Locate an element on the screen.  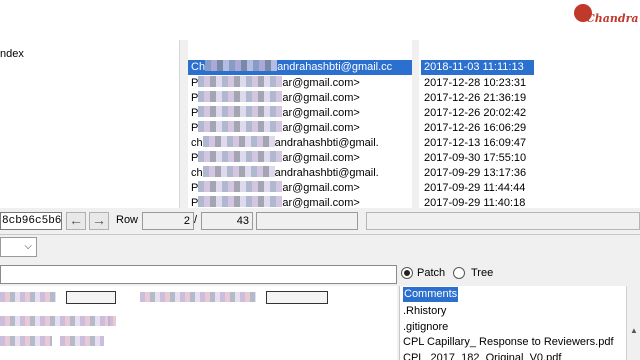
find-type-dropdown: ⌵ is located at coordinates (18, 247).